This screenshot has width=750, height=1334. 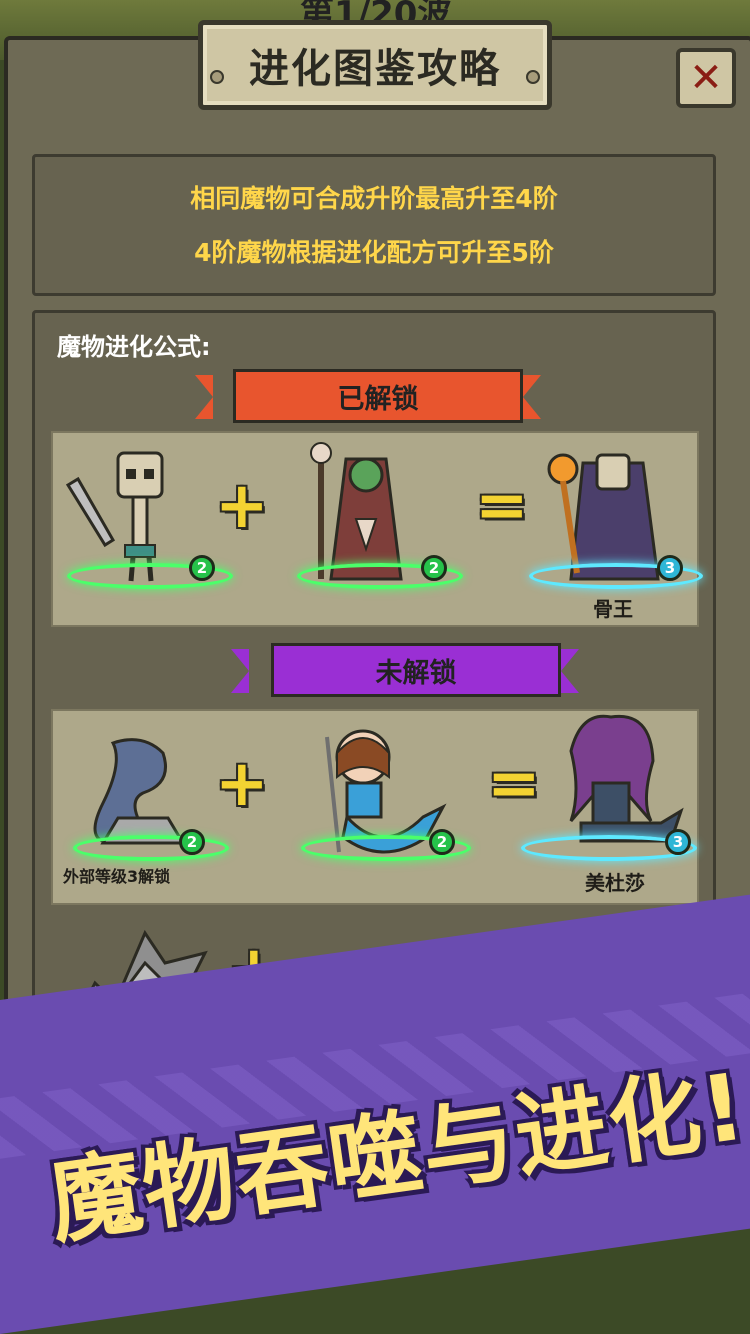 What do you see at coordinates (375, 69) in the screenshot?
I see `dialog-title: 进化图鉴攻略` at bounding box center [375, 69].